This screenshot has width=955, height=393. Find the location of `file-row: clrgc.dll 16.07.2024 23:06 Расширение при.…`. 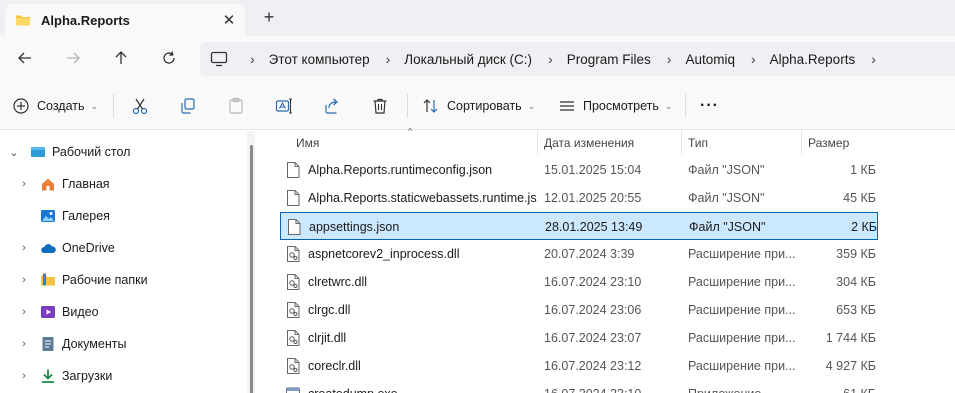

file-row: clrgc.dll 16.07.2024 23:06 Расширение при.… is located at coordinates (579, 310).